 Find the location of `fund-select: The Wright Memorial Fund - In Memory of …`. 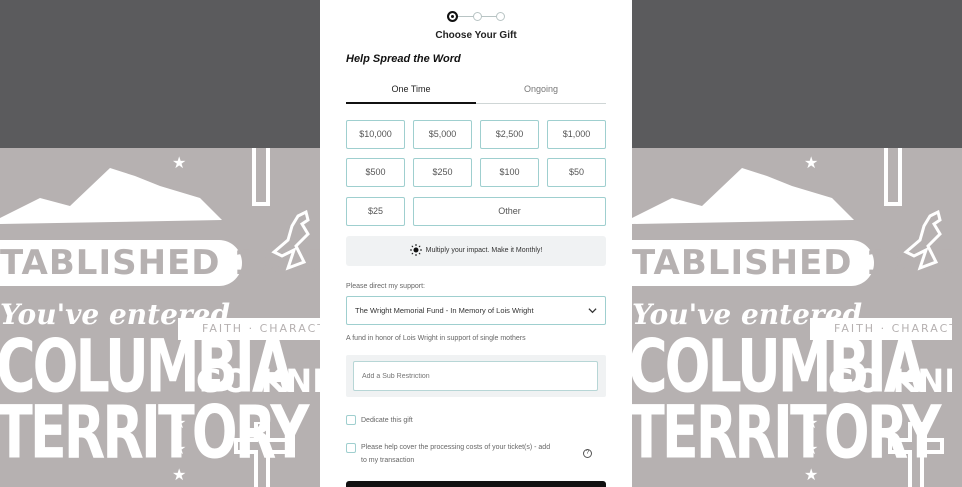

fund-select: The Wright Memorial Fund - In Memory of … is located at coordinates (476, 310).